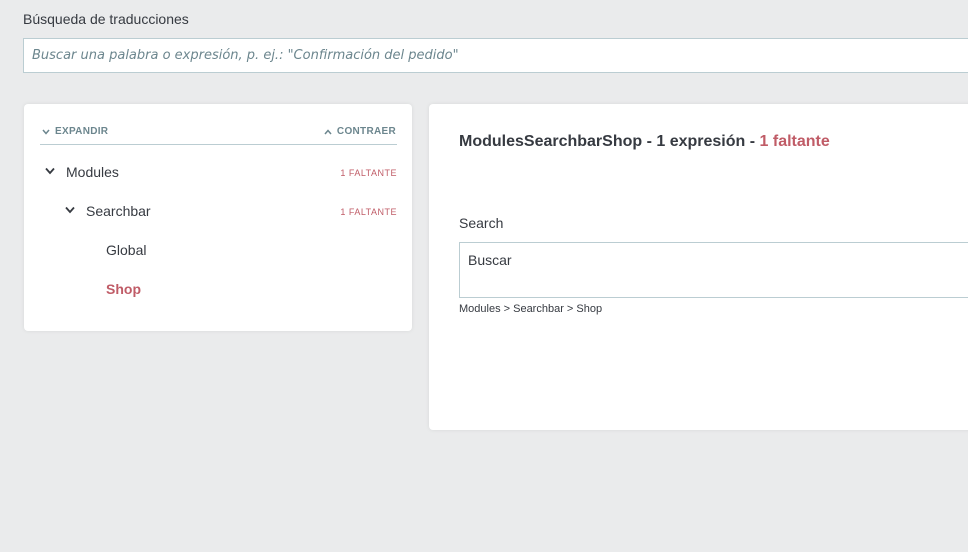 The width and height of the screenshot is (968, 552). Describe the element at coordinates (366, 131) in the screenshot. I see `collapse-all-label: CONTRAER` at that location.